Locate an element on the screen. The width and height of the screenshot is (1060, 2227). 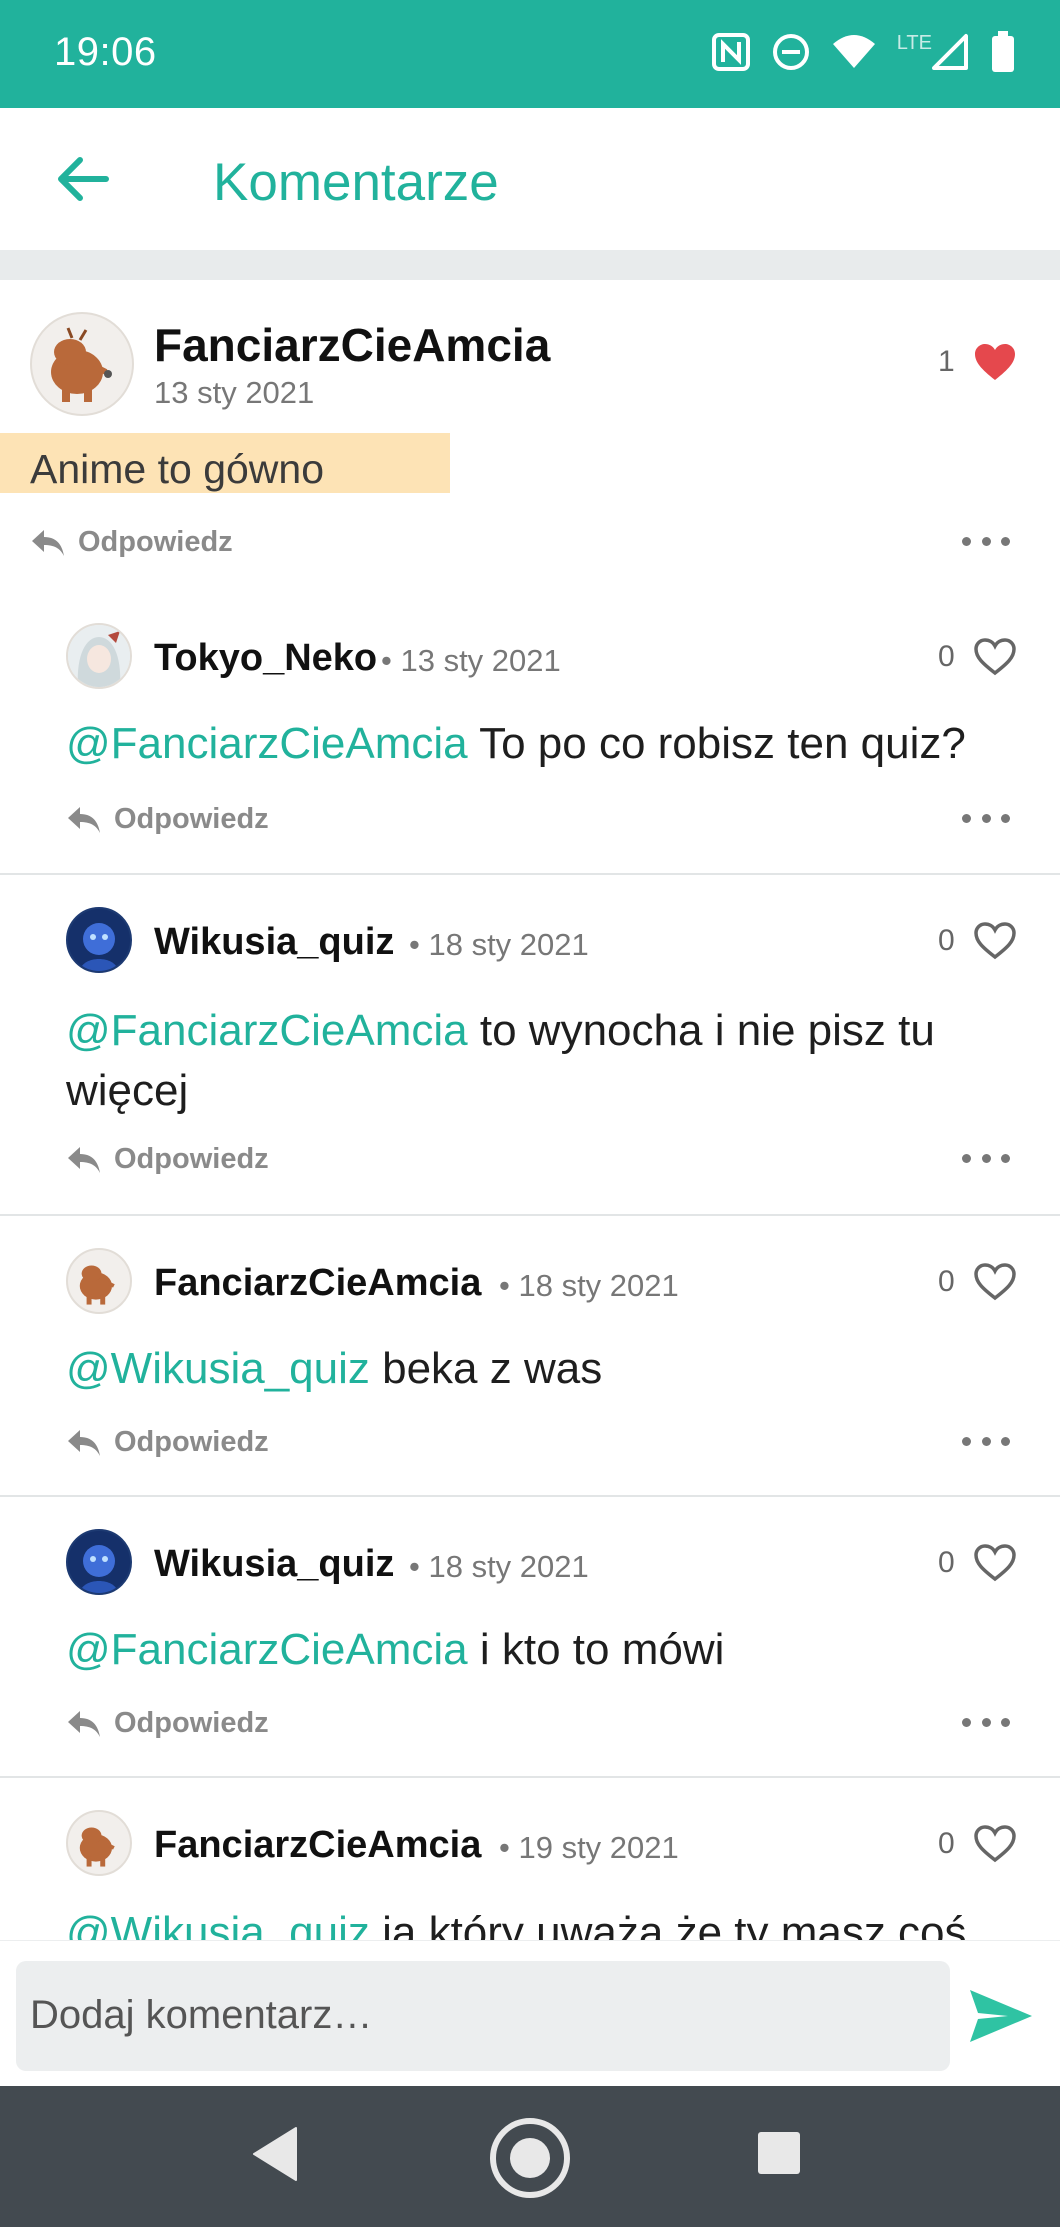
comment-body-text: i kto to mówi is located at coordinates (602, 1649).